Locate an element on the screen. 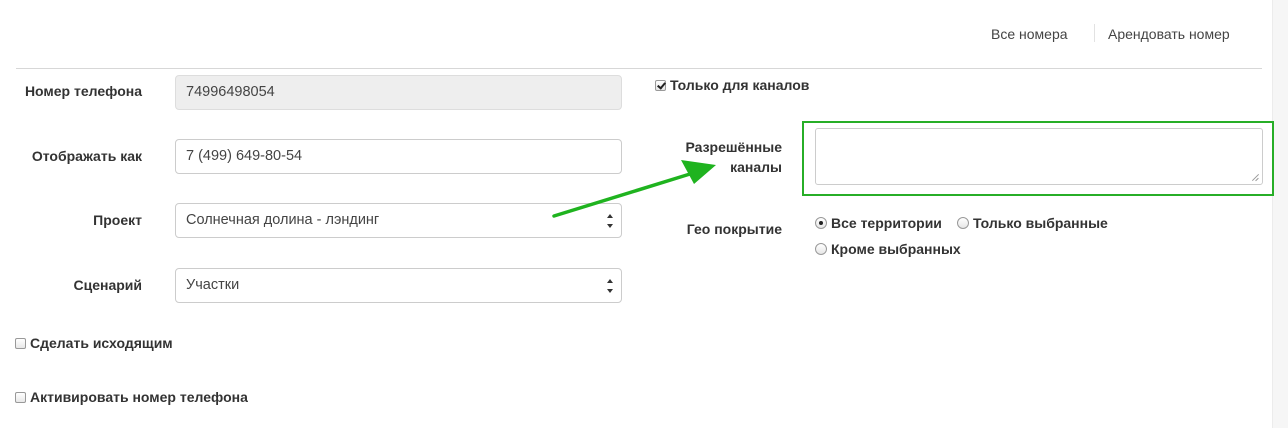 This screenshot has width=1288, height=428. annotation-arrow is located at coordinates (634, 189).